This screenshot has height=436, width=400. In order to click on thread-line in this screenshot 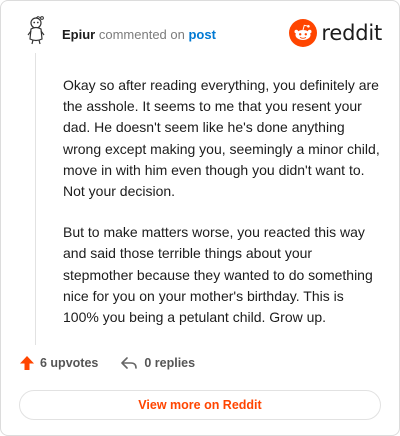, I will do `click(35, 199)`.